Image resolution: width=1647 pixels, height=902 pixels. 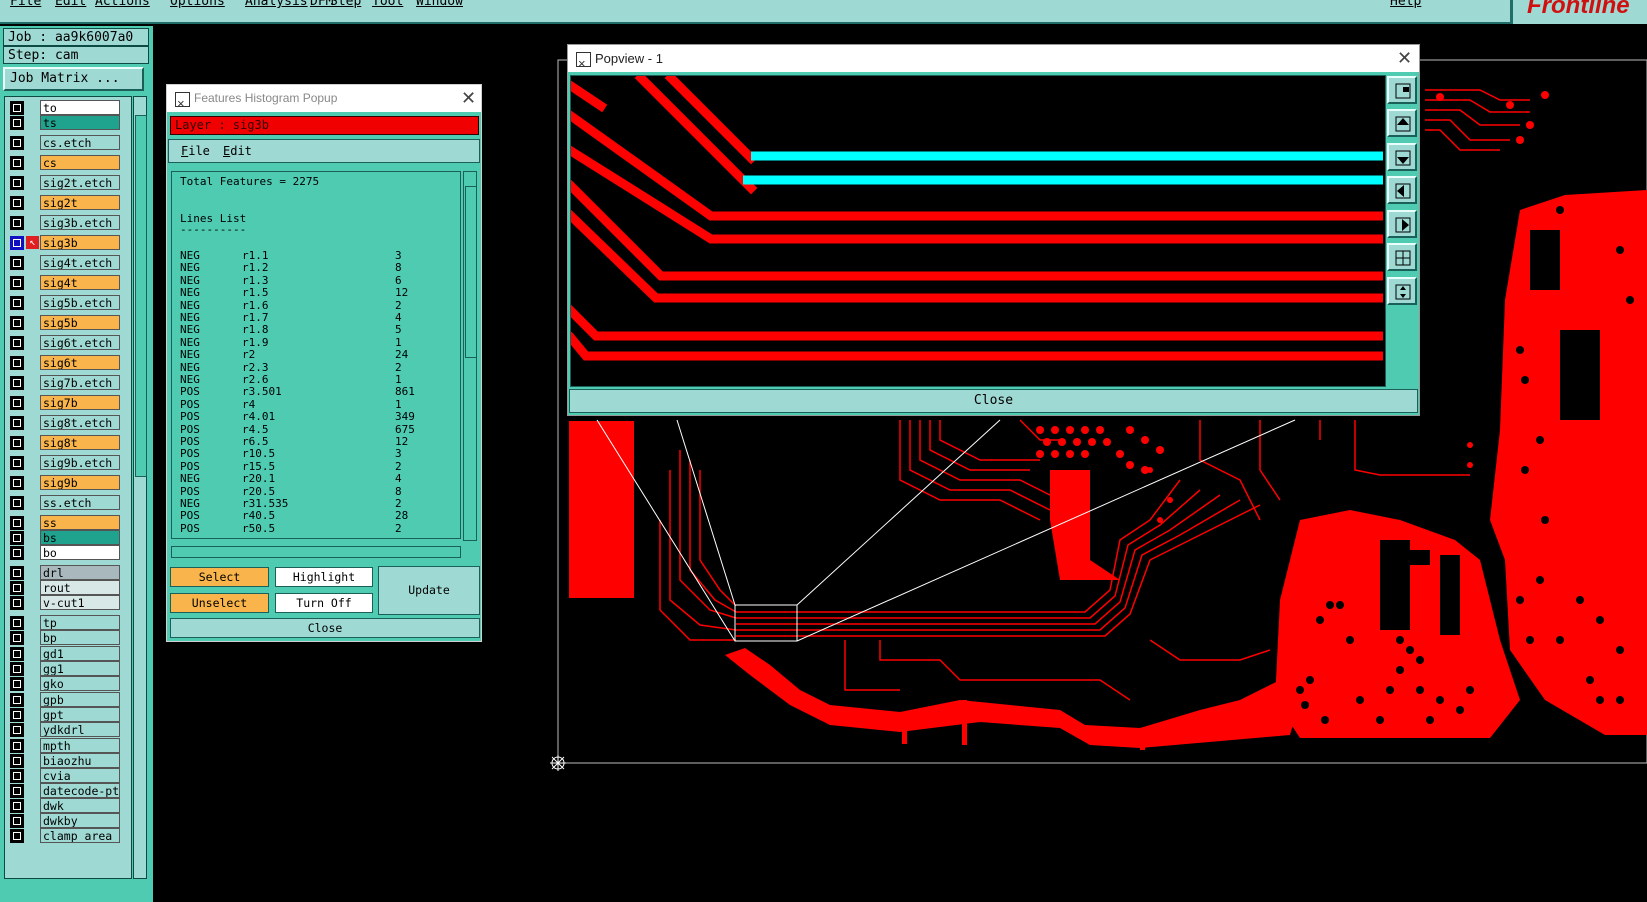 I want to click on layer-name: sig8t, so click(x=80, y=442).